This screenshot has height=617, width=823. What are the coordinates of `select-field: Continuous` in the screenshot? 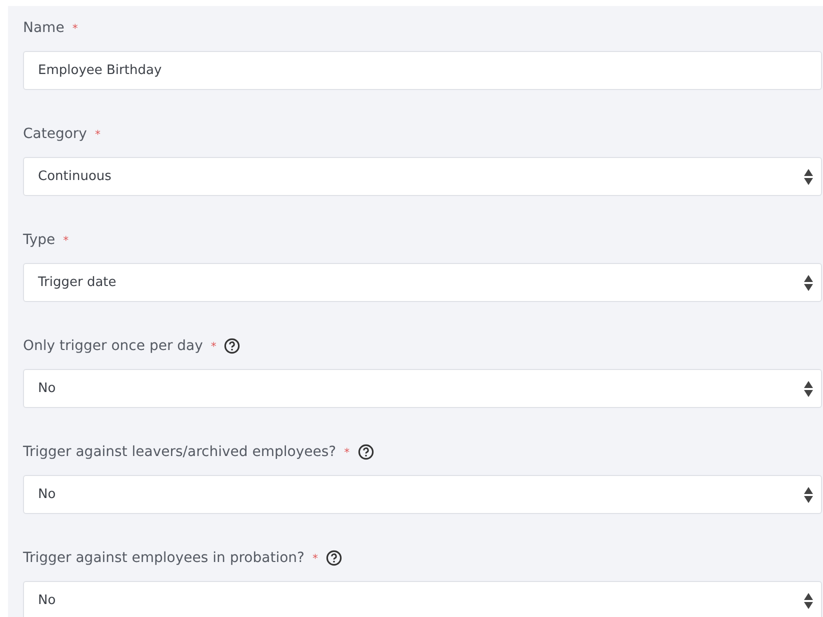 It's located at (422, 176).